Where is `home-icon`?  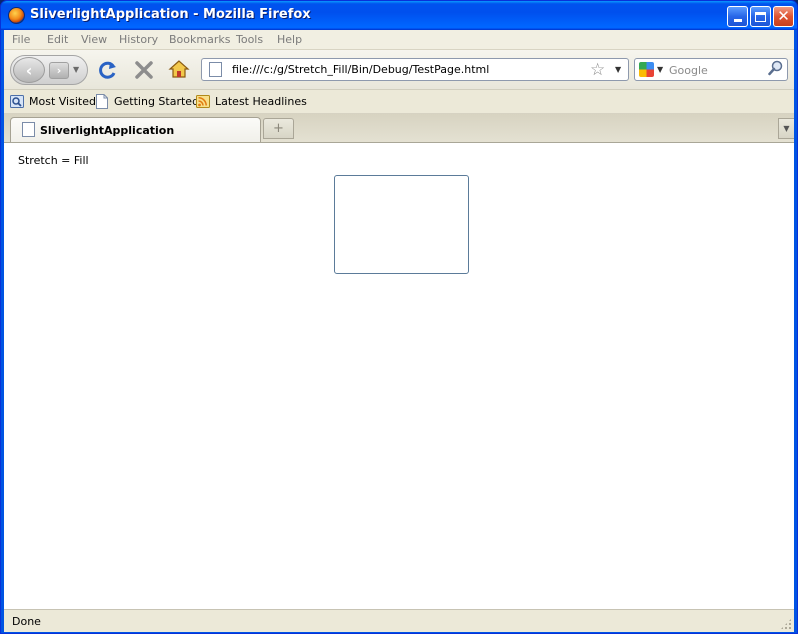 home-icon is located at coordinates (179, 69).